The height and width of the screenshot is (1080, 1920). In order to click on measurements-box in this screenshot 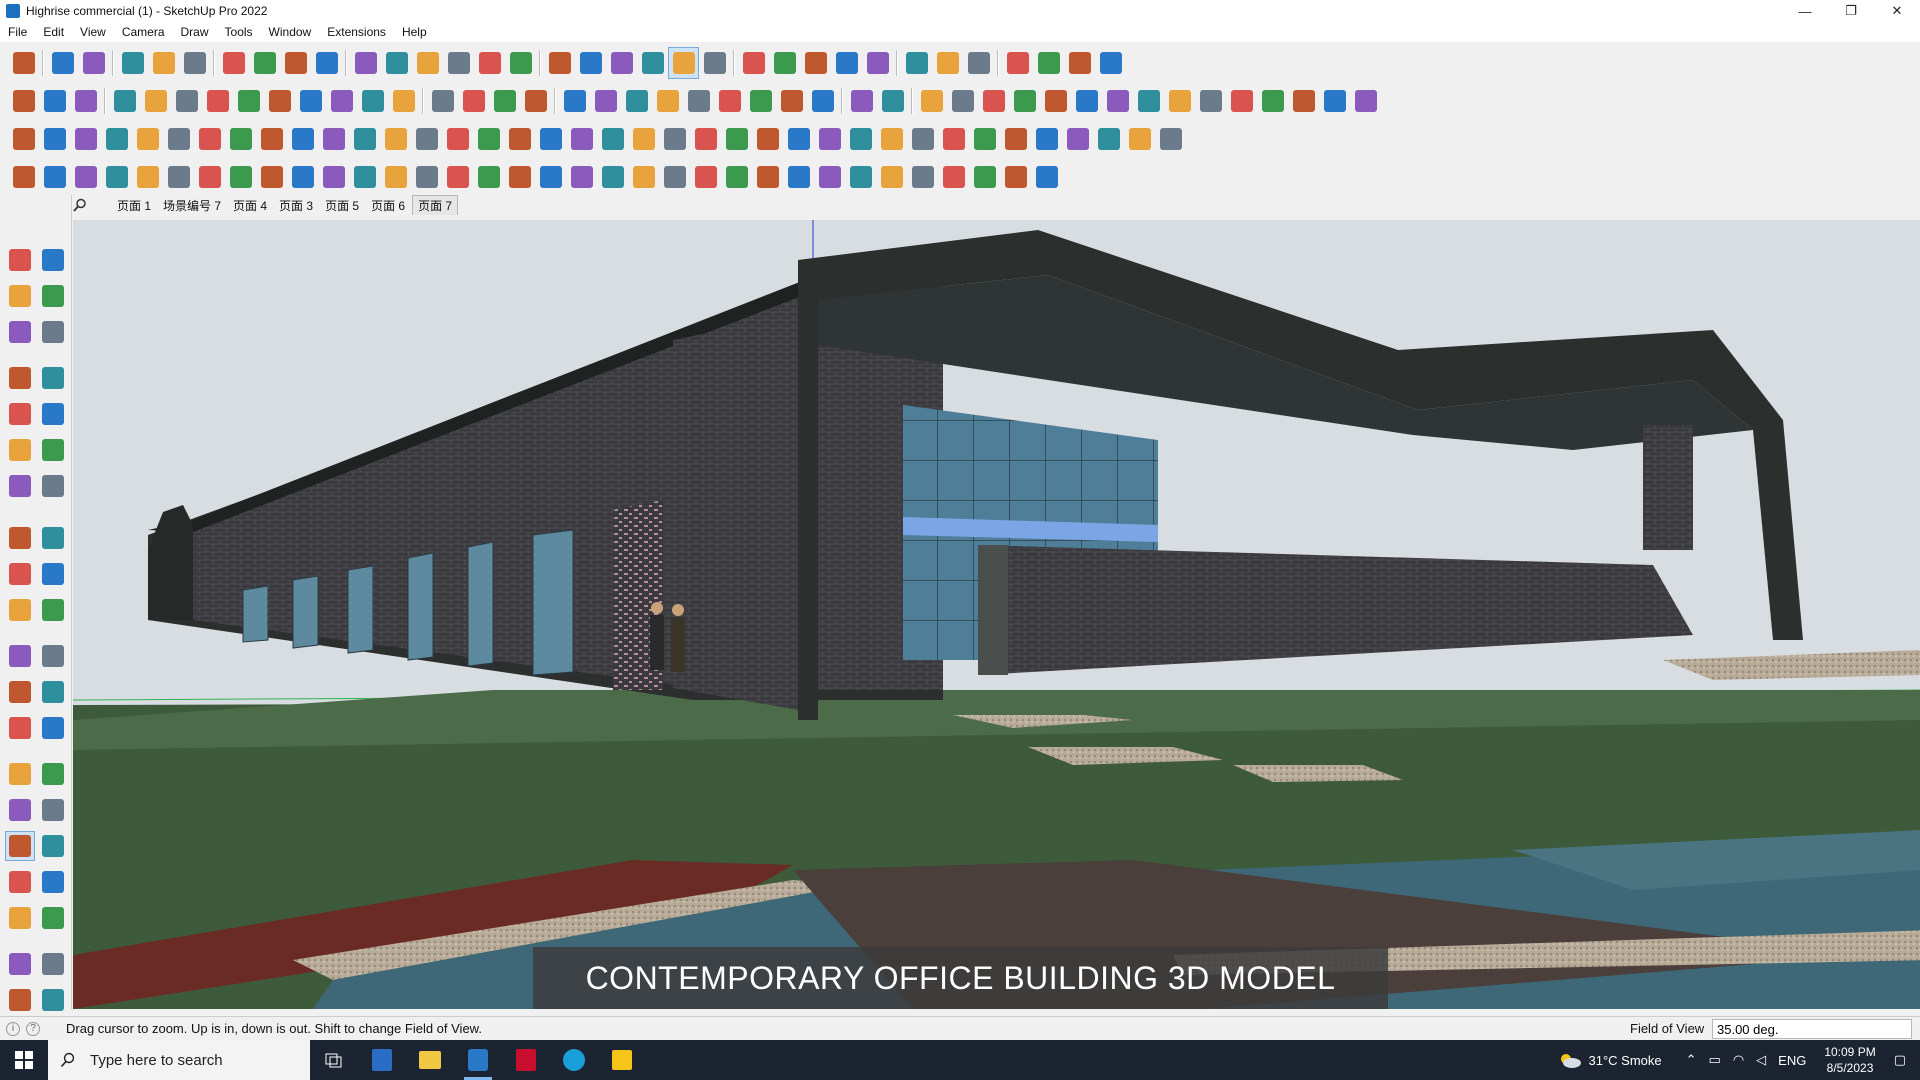, I will do `click(1812, 1029)`.